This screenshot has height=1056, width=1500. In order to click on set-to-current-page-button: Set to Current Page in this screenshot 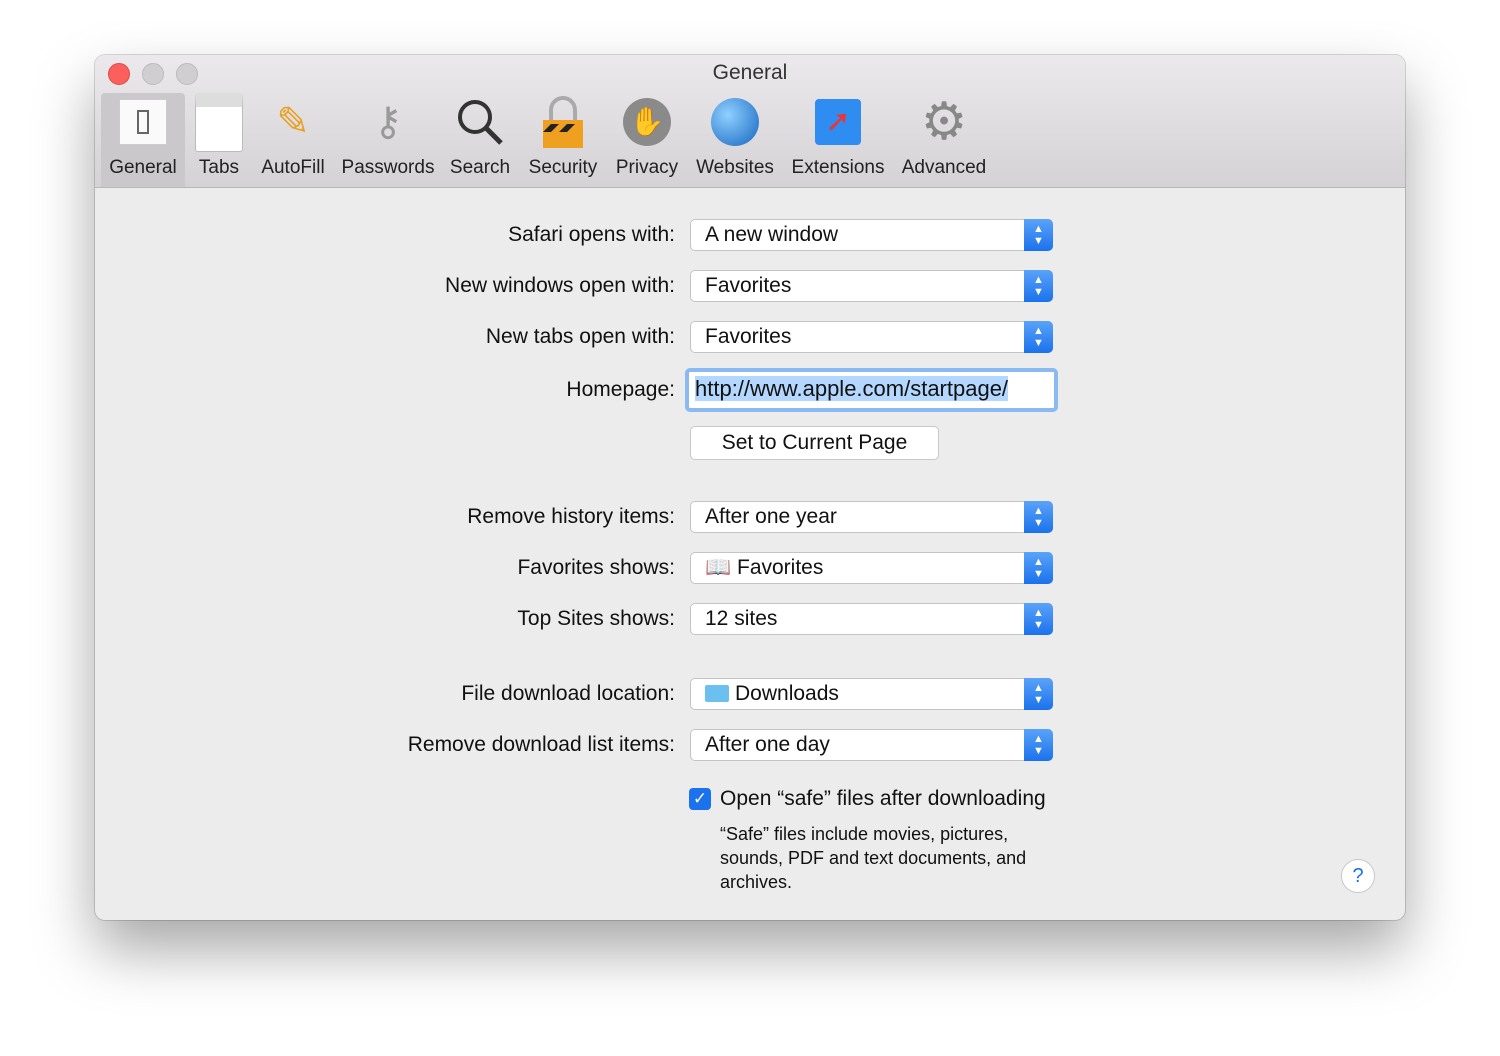, I will do `click(814, 443)`.